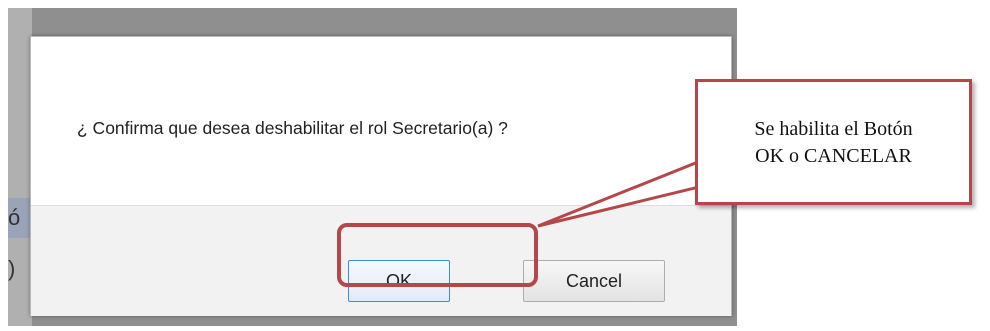 The height and width of the screenshot is (331, 990). Describe the element at coordinates (833, 142) in the screenshot. I see `annotation-callout: Se habilita el Botón OK o CANCELAR` at that location.